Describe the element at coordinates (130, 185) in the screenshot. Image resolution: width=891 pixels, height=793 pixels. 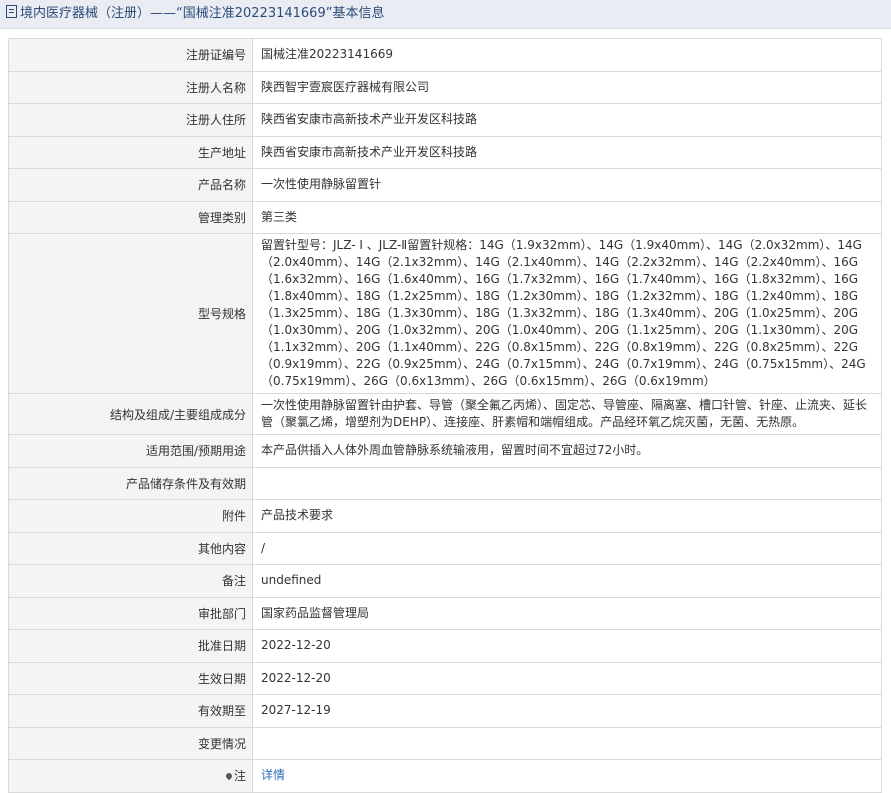
I see `field-label: 产品名称` at that location.